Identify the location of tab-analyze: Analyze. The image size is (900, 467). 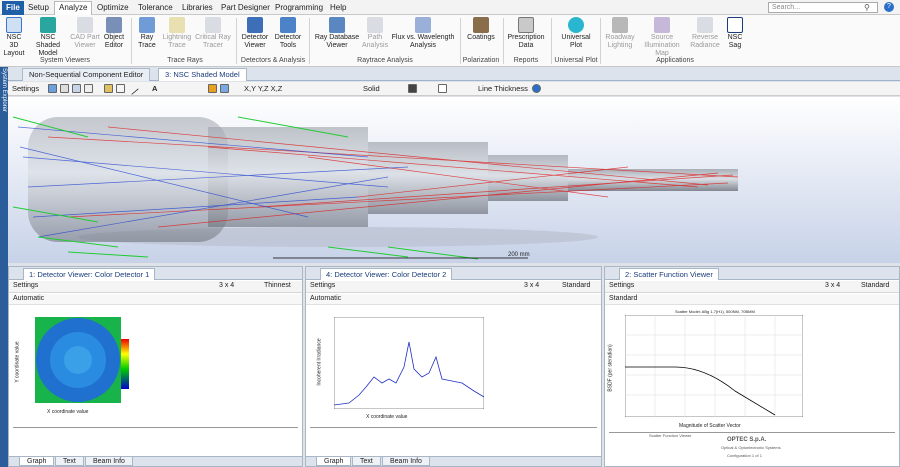
(73, 8).